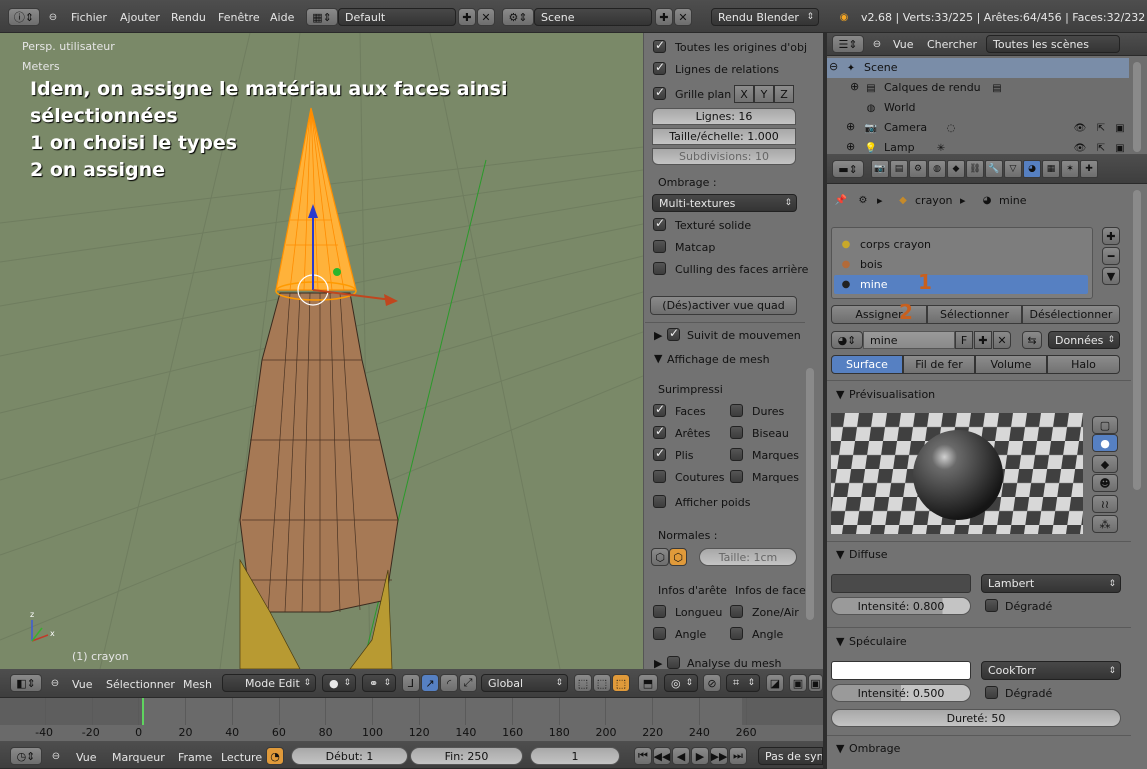  What do you see at coordinates (956, 169) in the screenshot?
I see `object-tab-icon: ◆` at bounding box center [956, 169].